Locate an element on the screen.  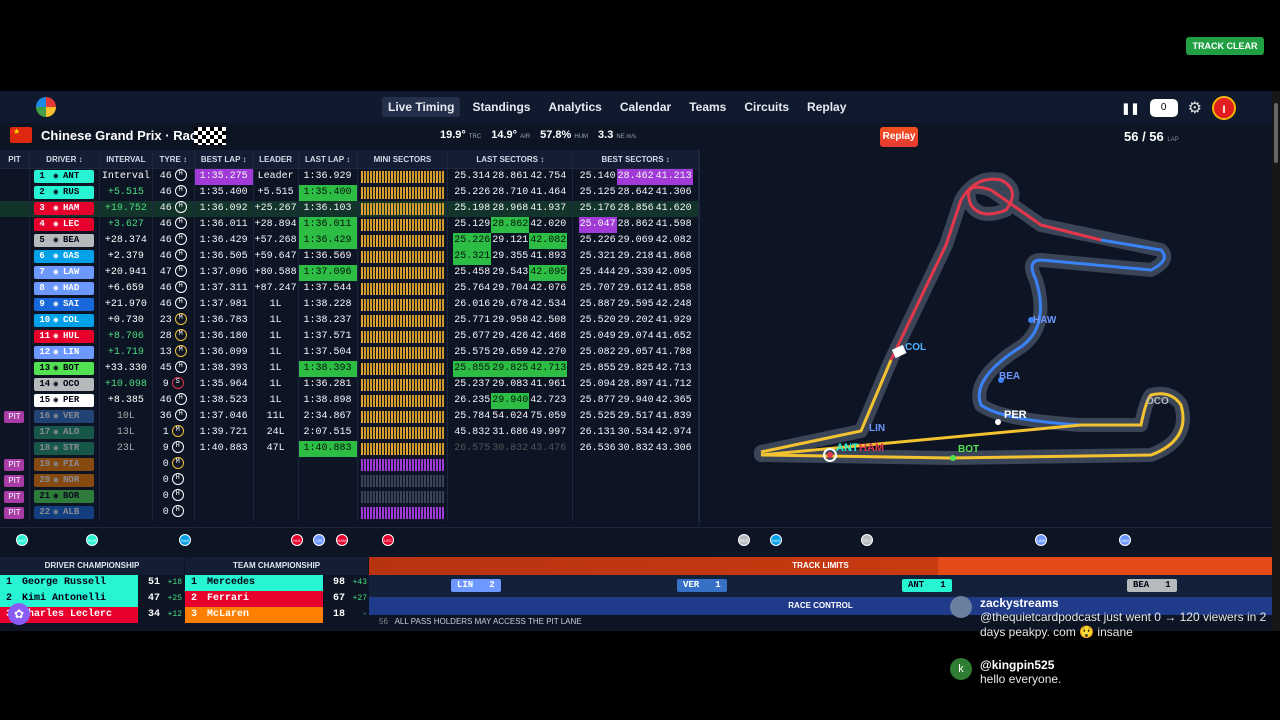
weather-item: 14.9° AIR is located at coordinates (510, 135).